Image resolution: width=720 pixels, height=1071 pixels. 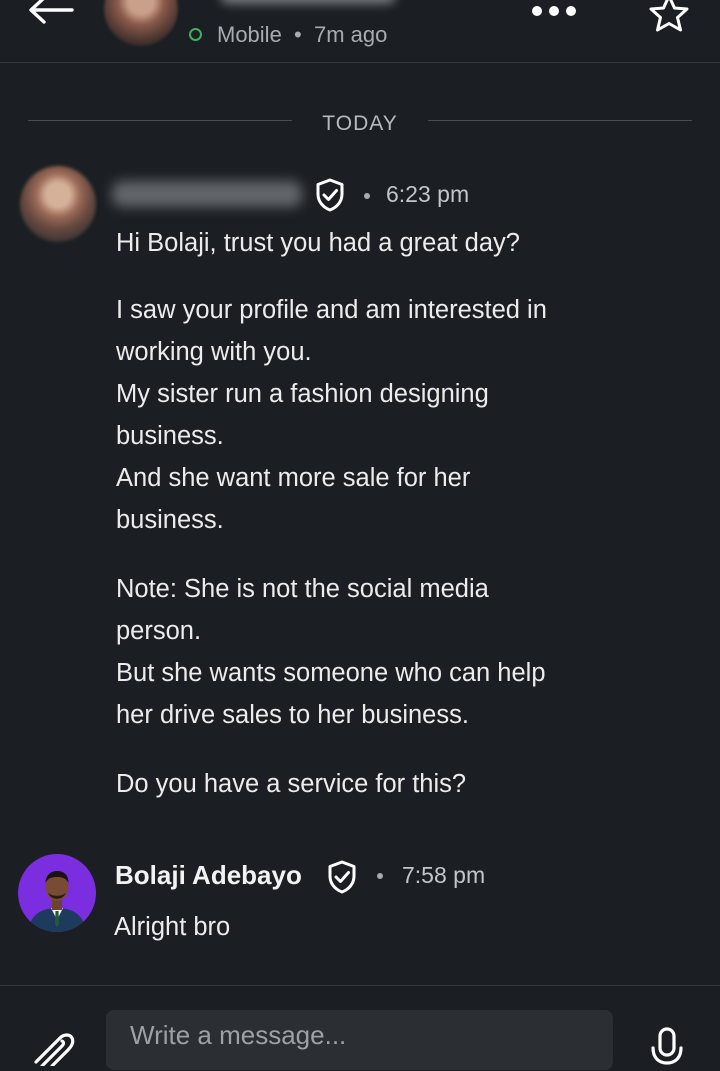 I want to click on user-avatar, so click(x=57, y=893).